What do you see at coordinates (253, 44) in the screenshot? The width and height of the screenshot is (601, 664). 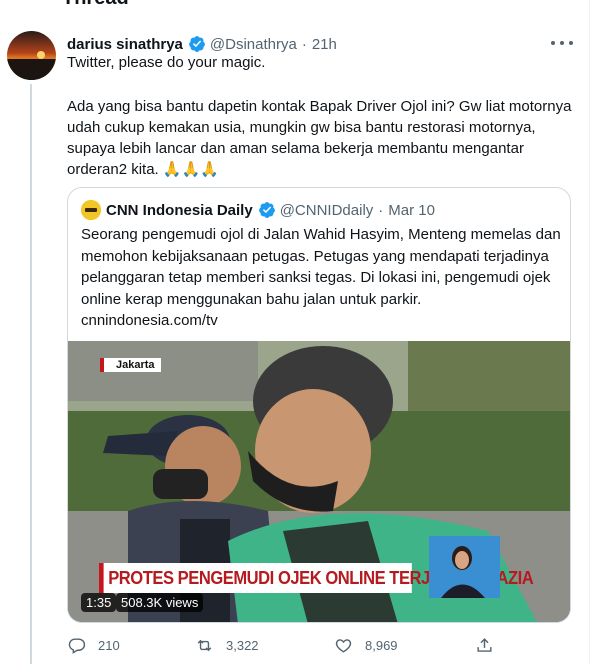 I see `author-handle: @Dsinathrya` at bounding box center [253, 44].